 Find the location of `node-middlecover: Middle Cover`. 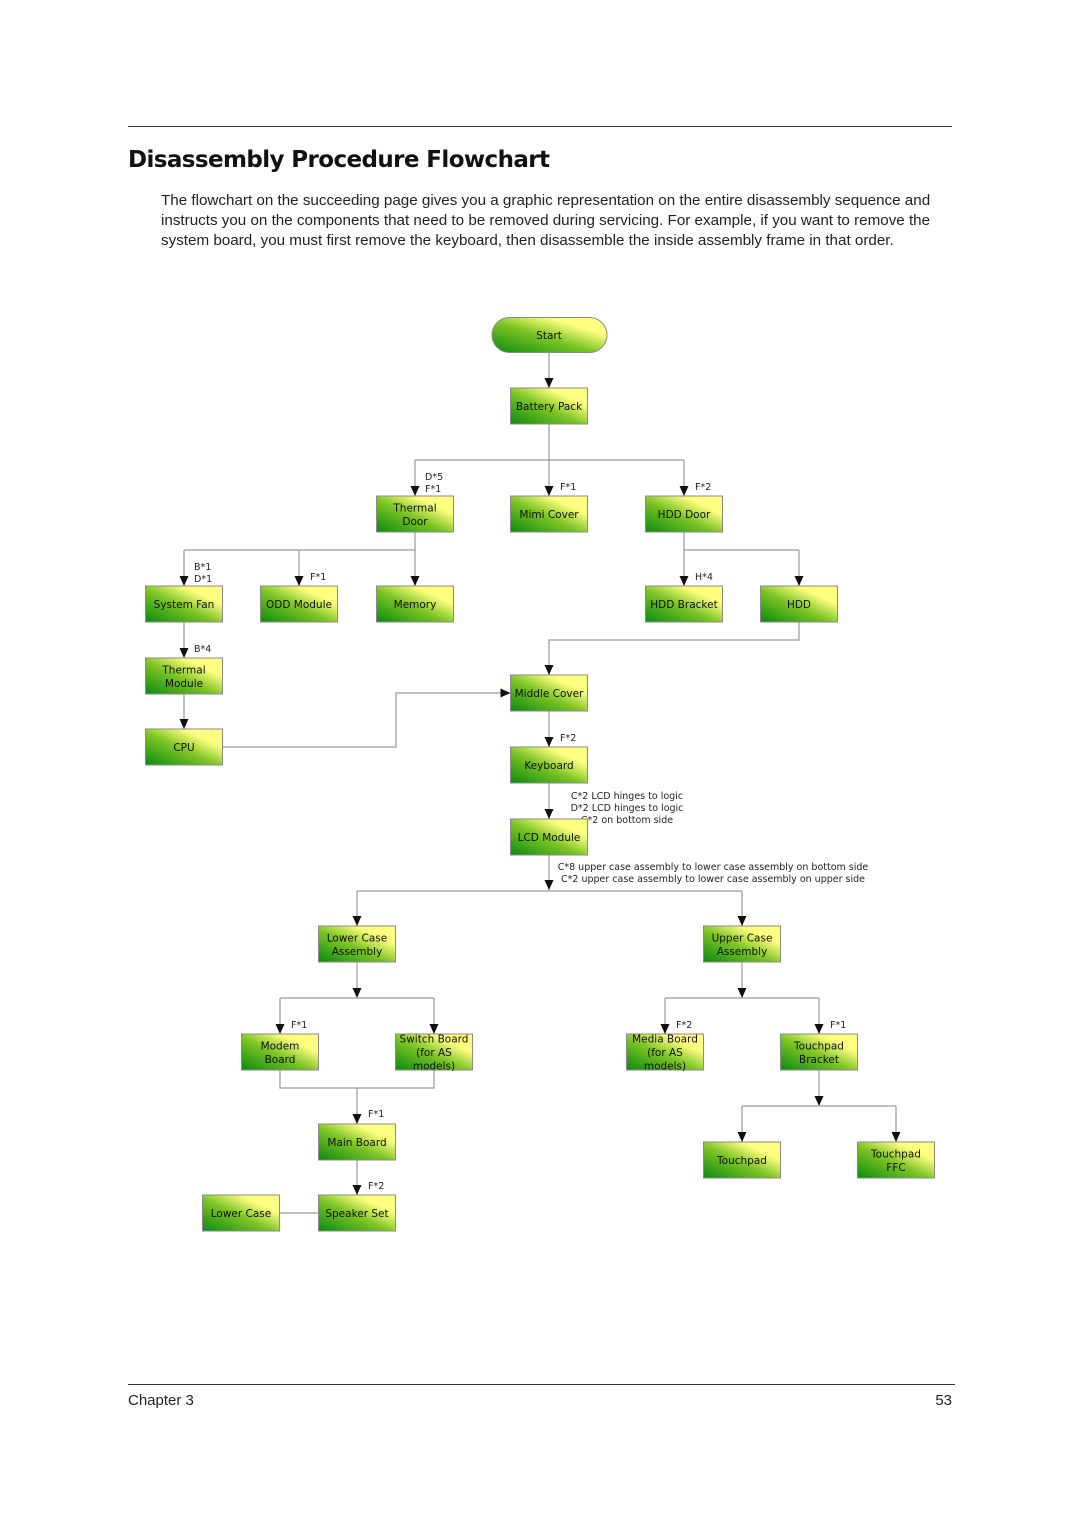

node-middlecover: Middle Cover is located at coordinates (549, 693).